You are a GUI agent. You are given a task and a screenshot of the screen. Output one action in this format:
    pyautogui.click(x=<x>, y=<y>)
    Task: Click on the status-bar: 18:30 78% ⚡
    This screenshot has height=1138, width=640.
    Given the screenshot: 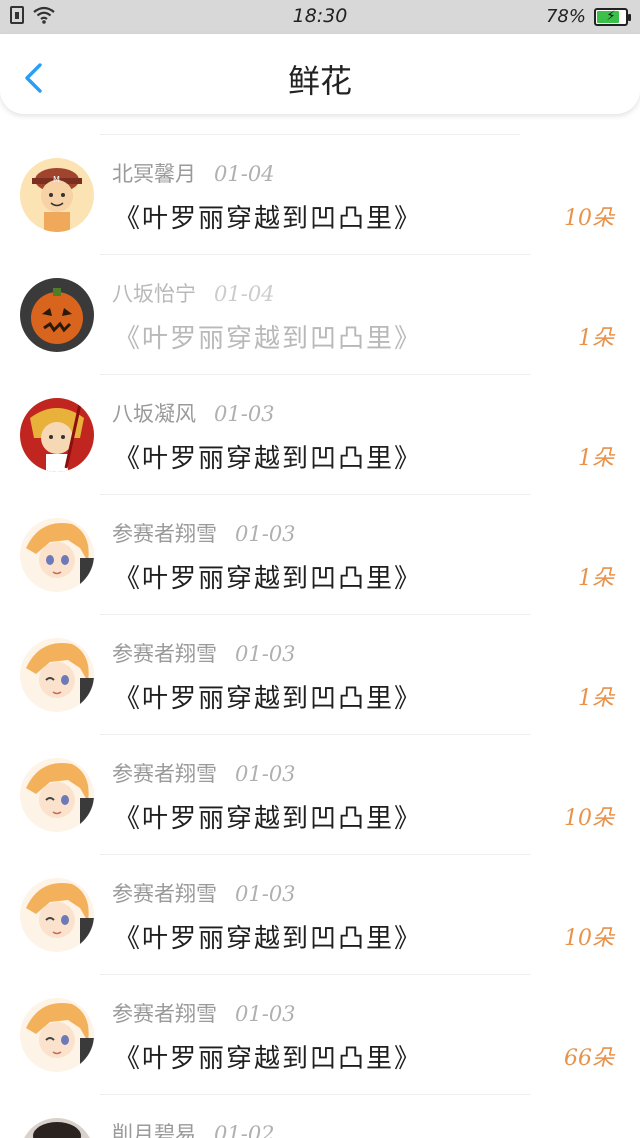 What is the action you would take?
    pyautogui.click(x=320, y=17)
    